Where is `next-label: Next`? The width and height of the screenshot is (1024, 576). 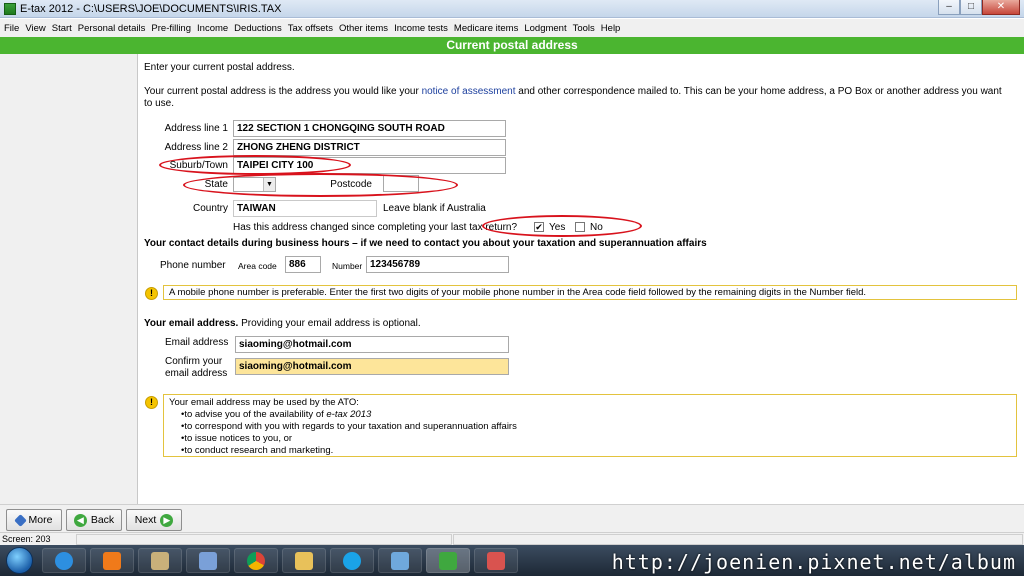 next-label: Next is located at coordinates (145, 520).